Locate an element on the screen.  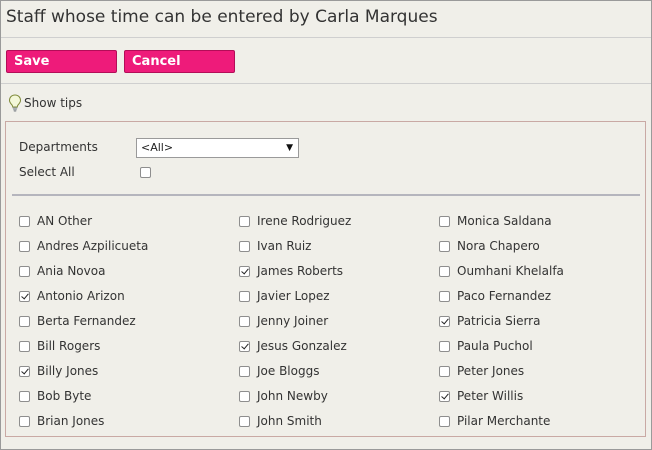
show-tips-link: Show tips is located at coordinates (45, 103).